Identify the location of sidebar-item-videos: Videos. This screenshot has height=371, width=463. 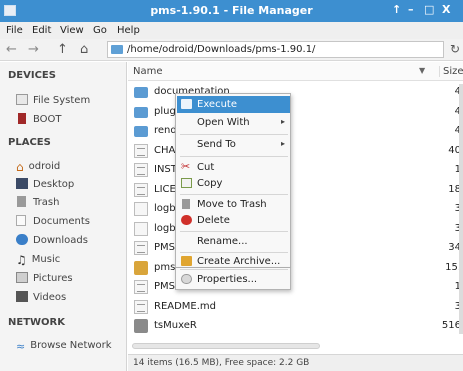
(41, 297).